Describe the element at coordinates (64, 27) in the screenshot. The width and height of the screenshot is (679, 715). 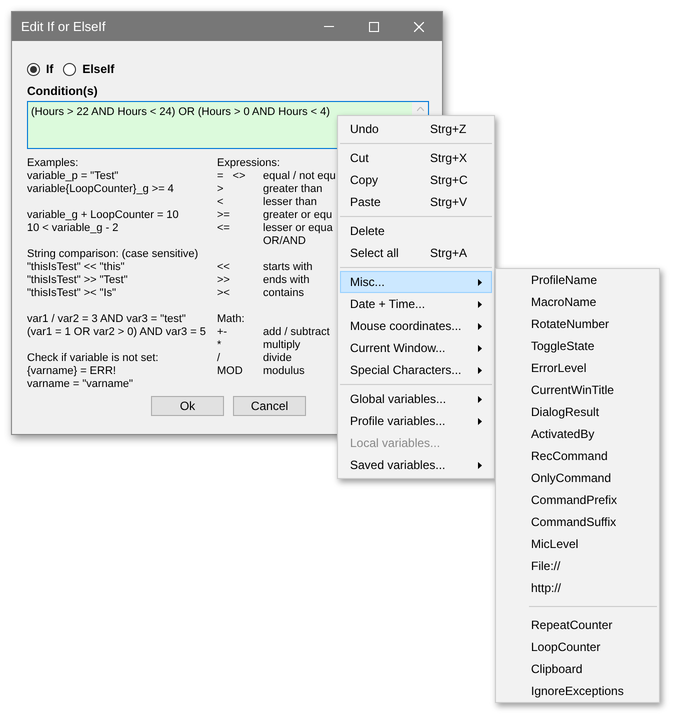
I see `window-title: Edit If or ElseIf` at that location.